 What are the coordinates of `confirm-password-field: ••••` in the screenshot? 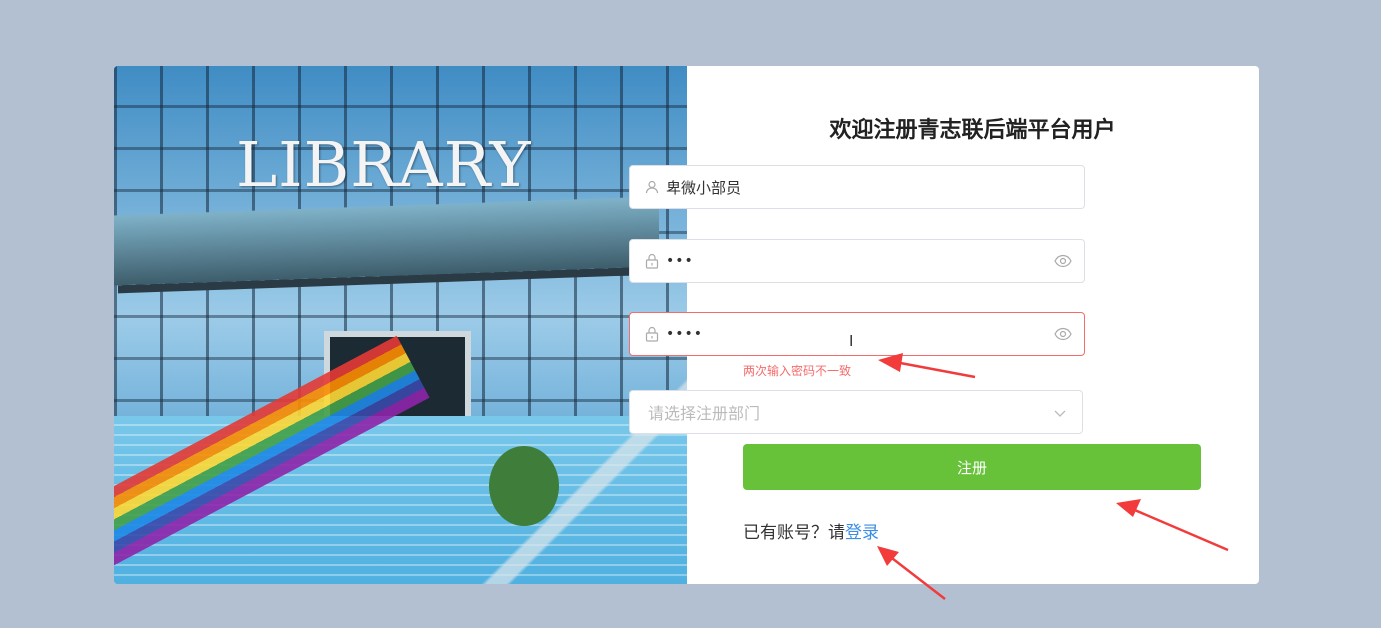 It's located at (857, 334).